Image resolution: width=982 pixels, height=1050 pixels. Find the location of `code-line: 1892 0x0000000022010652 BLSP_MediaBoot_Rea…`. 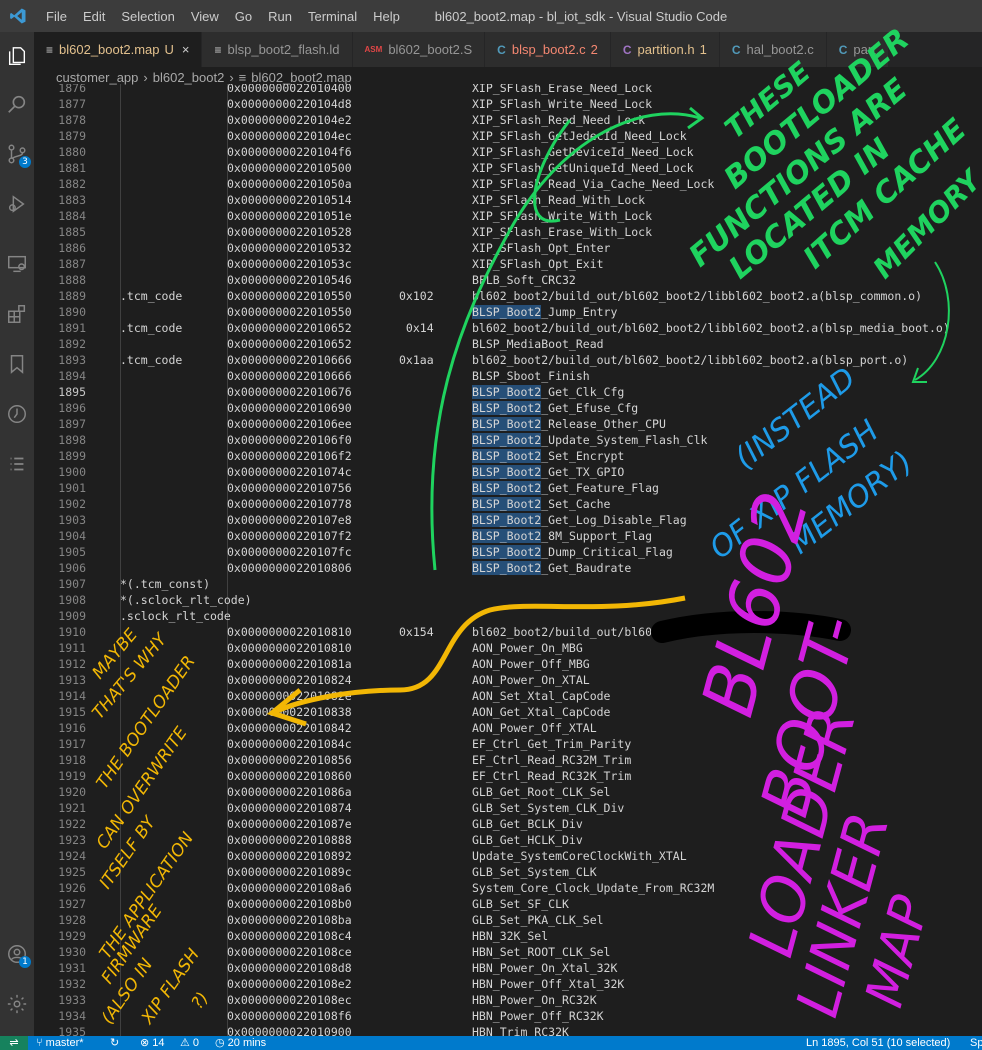

code-line: 1892 0x0000000022010652 BLSP_MediaBoot_Rea… is located at coordinates (508, 344).